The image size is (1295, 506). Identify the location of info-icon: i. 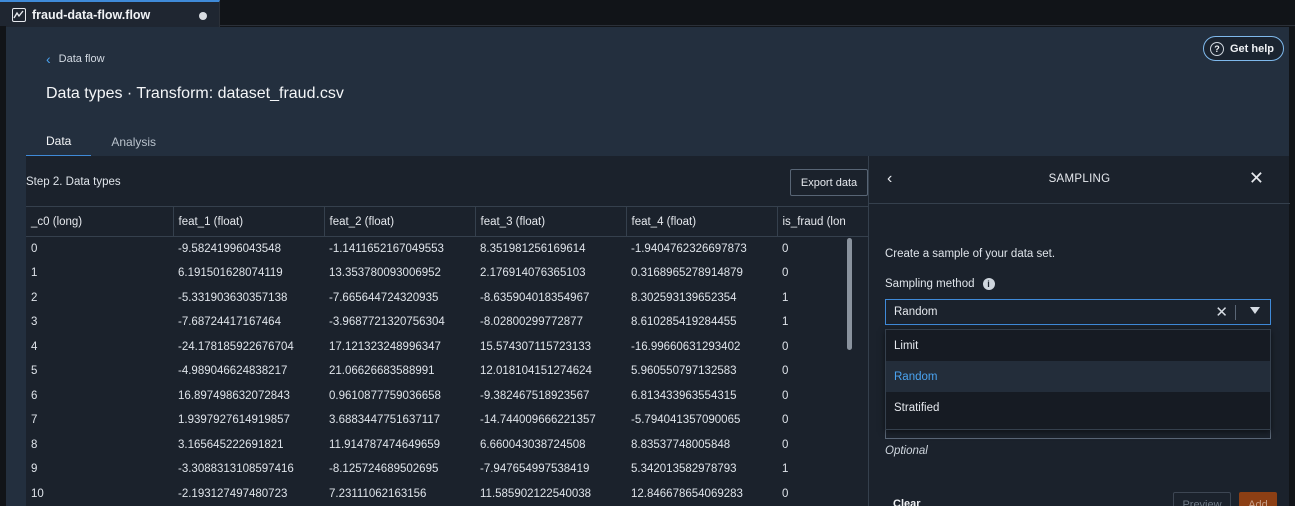
(988, 284).